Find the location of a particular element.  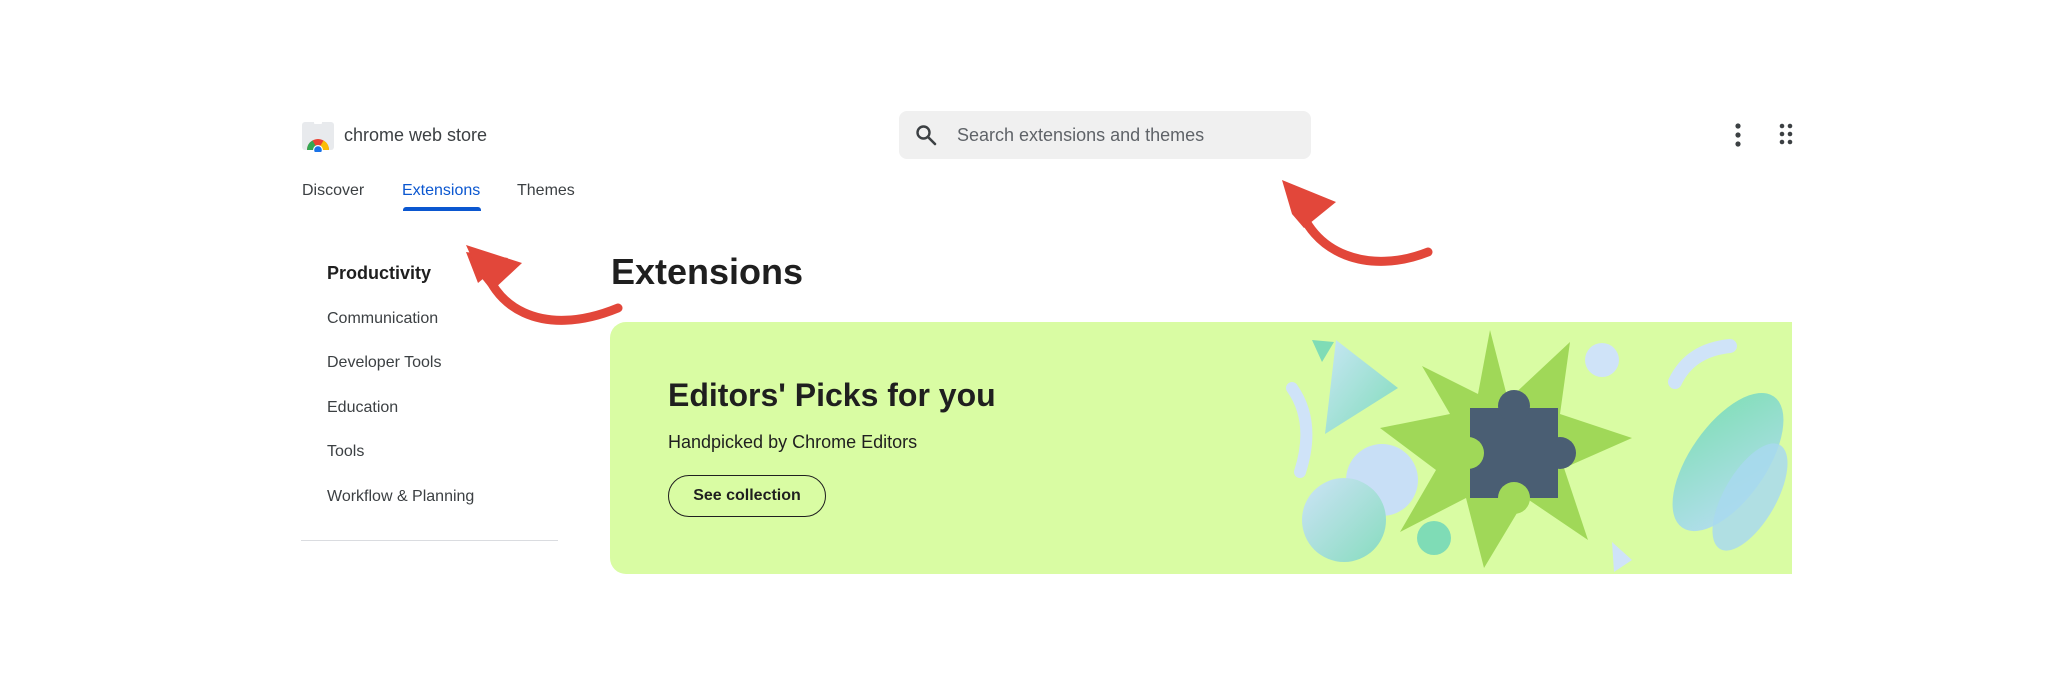

more-vert-icon is located at coordinates (1738, 135).